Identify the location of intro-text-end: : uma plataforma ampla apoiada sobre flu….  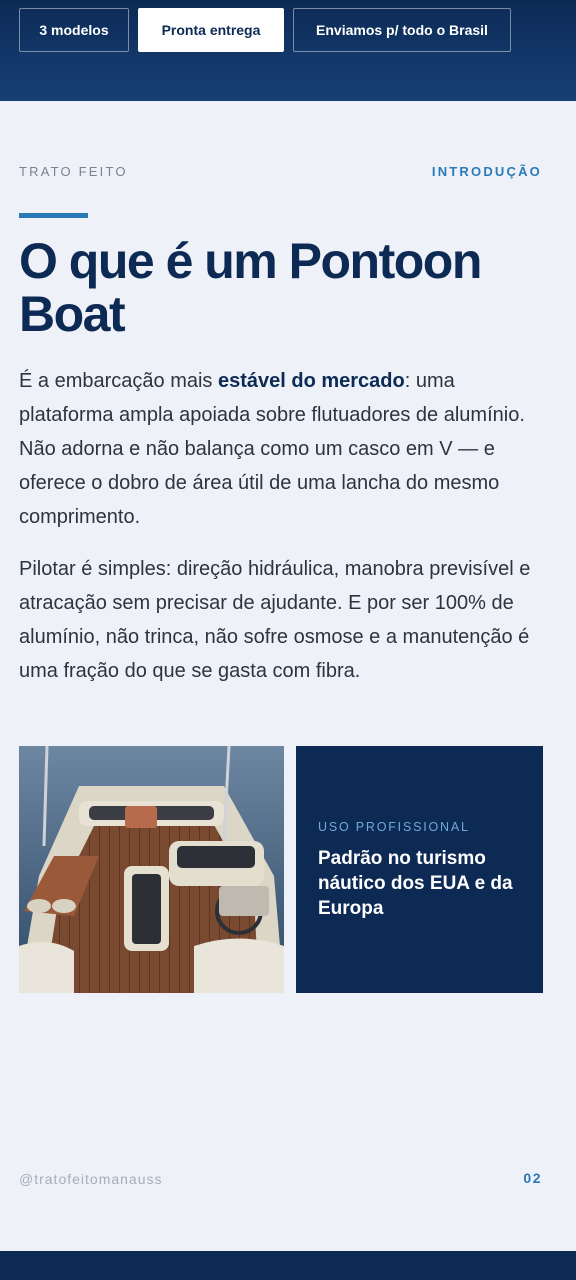
(272, 449).